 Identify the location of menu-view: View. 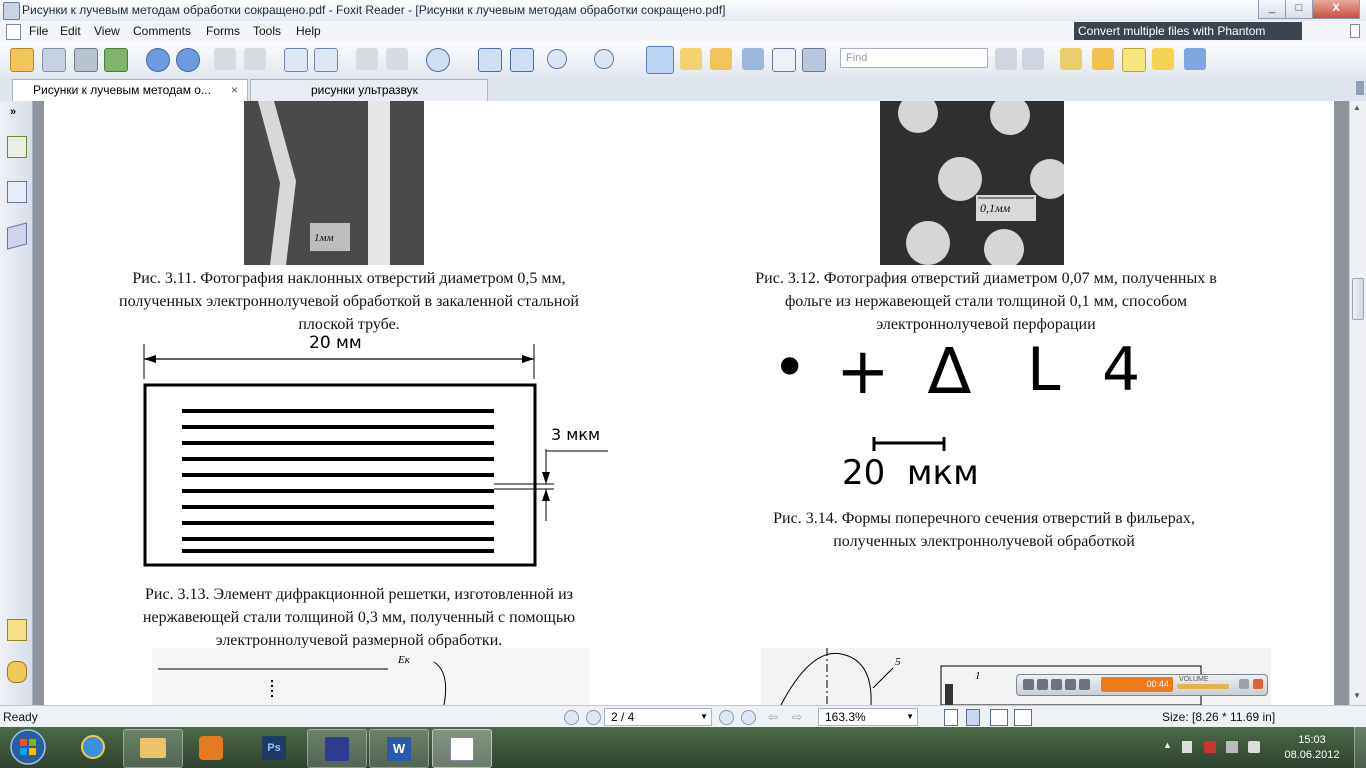
(107, 31).